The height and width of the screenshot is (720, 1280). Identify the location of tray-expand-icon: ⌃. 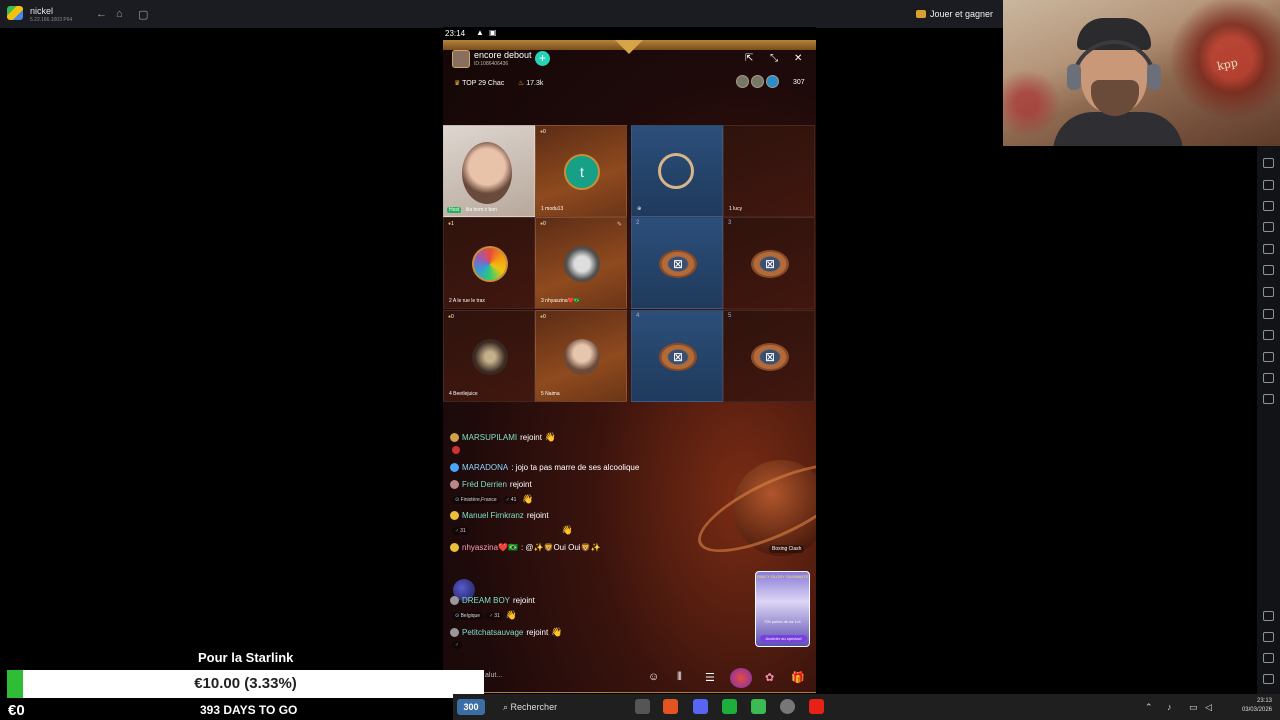
(1149, 707).